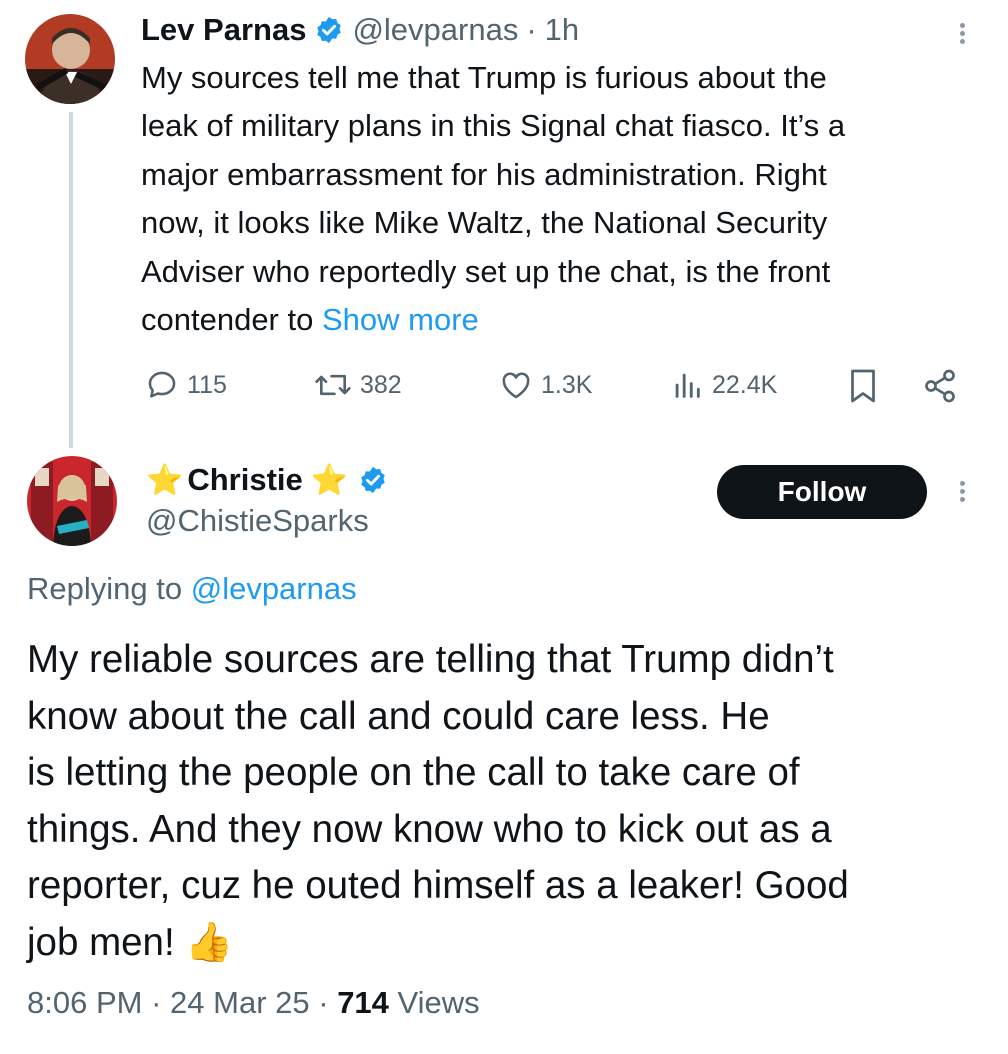  Describe the element at coordinates (745, 384) in the screenshot. I see `views-count: 22.4K` at that location.